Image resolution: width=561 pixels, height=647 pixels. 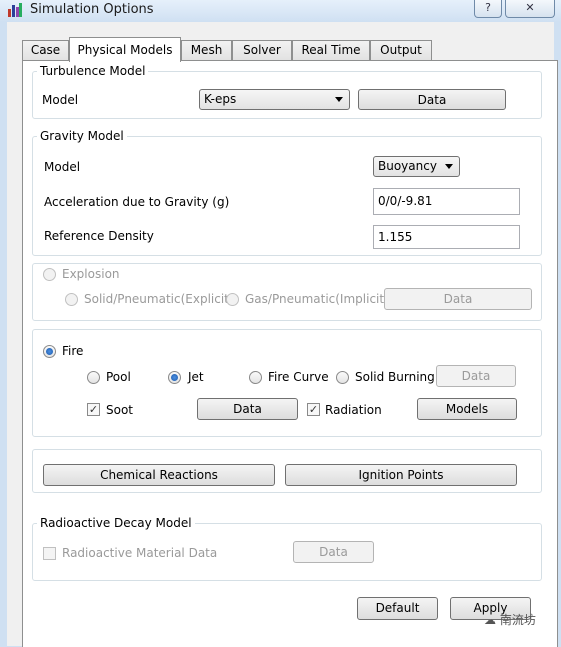 What do you see at coordinates (140, 553) in the screenshot?
I see `radioactive-material-label: Radioactive Material Data` at bounding box center [140, 553].